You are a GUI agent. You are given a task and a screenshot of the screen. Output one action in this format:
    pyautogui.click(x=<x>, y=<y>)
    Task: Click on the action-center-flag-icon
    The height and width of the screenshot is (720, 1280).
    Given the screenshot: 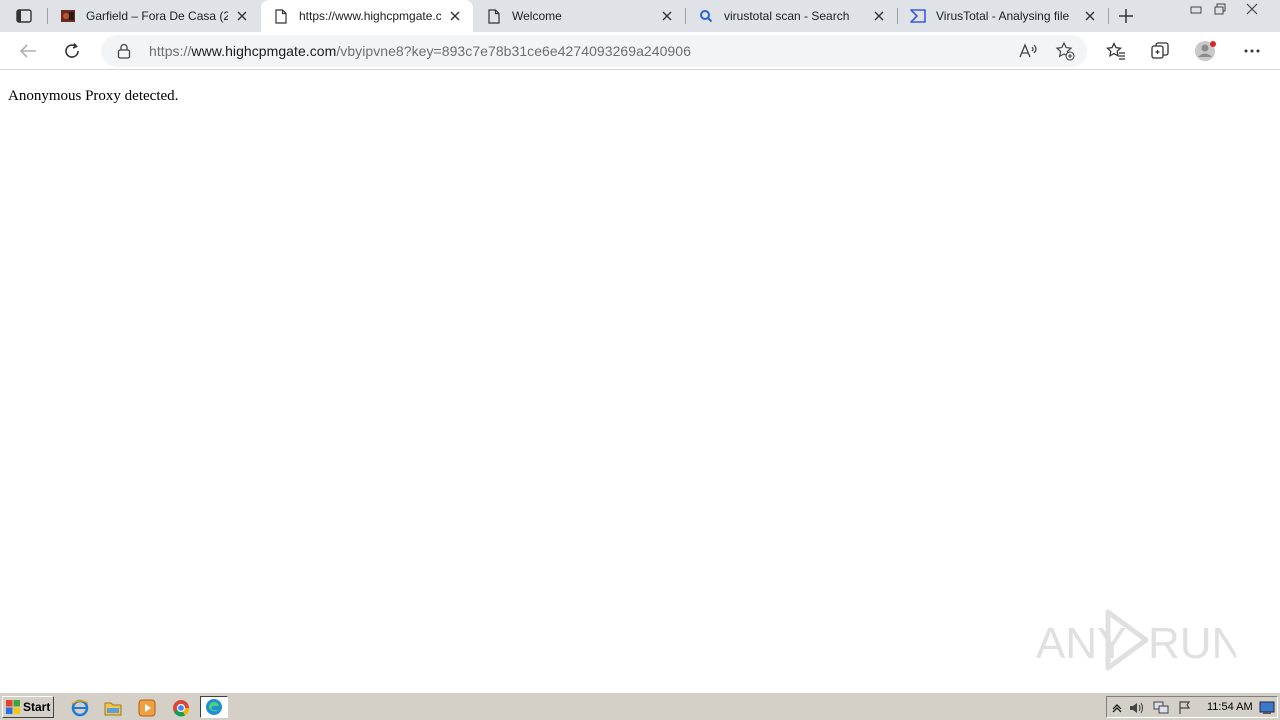 What is the action you would take?
    pyautogui.click(x=1185, y=708)
    